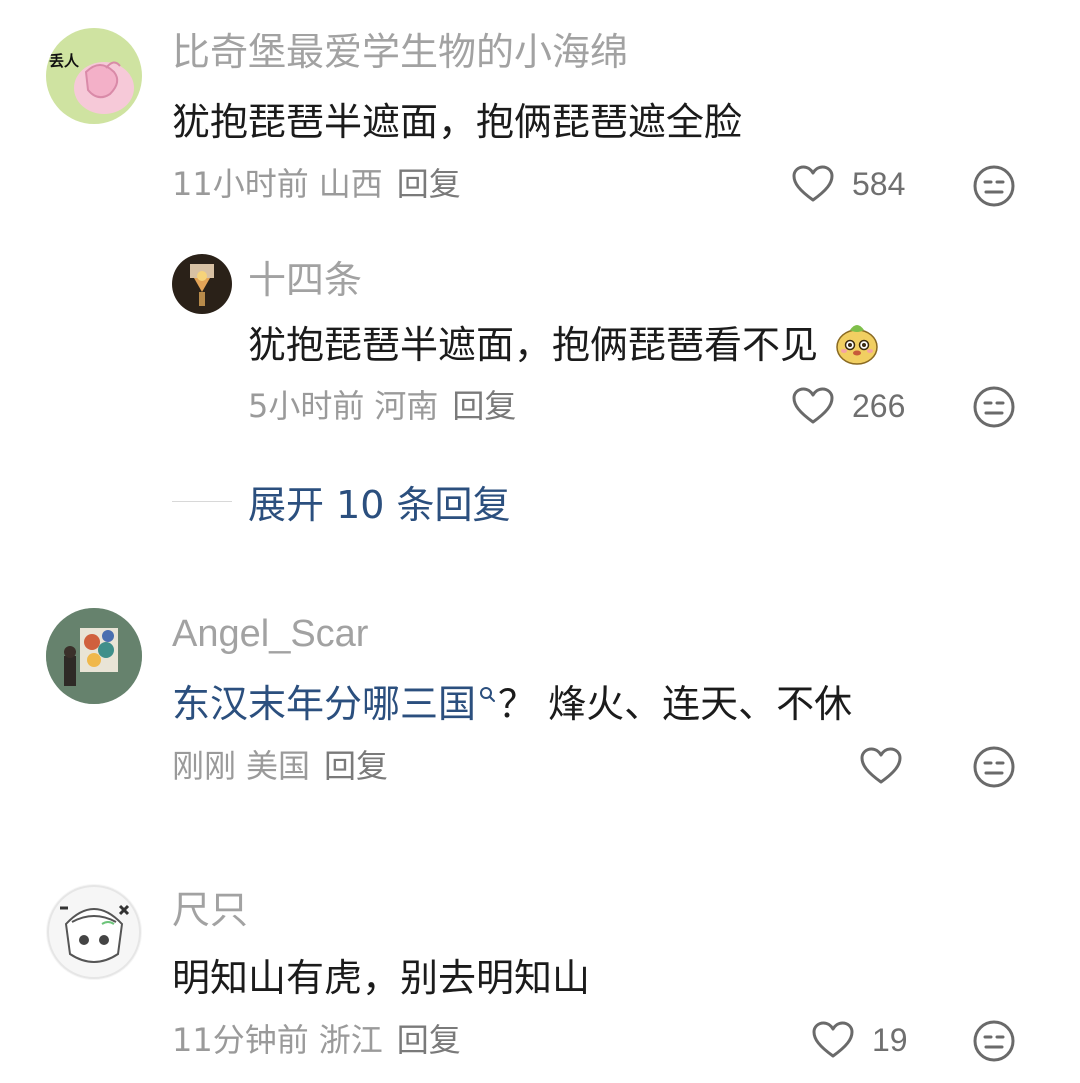 Image resolution: width=1080 pixels, height=1083 pixels. I want to click on comment-location: 美国, so click(278, 766).